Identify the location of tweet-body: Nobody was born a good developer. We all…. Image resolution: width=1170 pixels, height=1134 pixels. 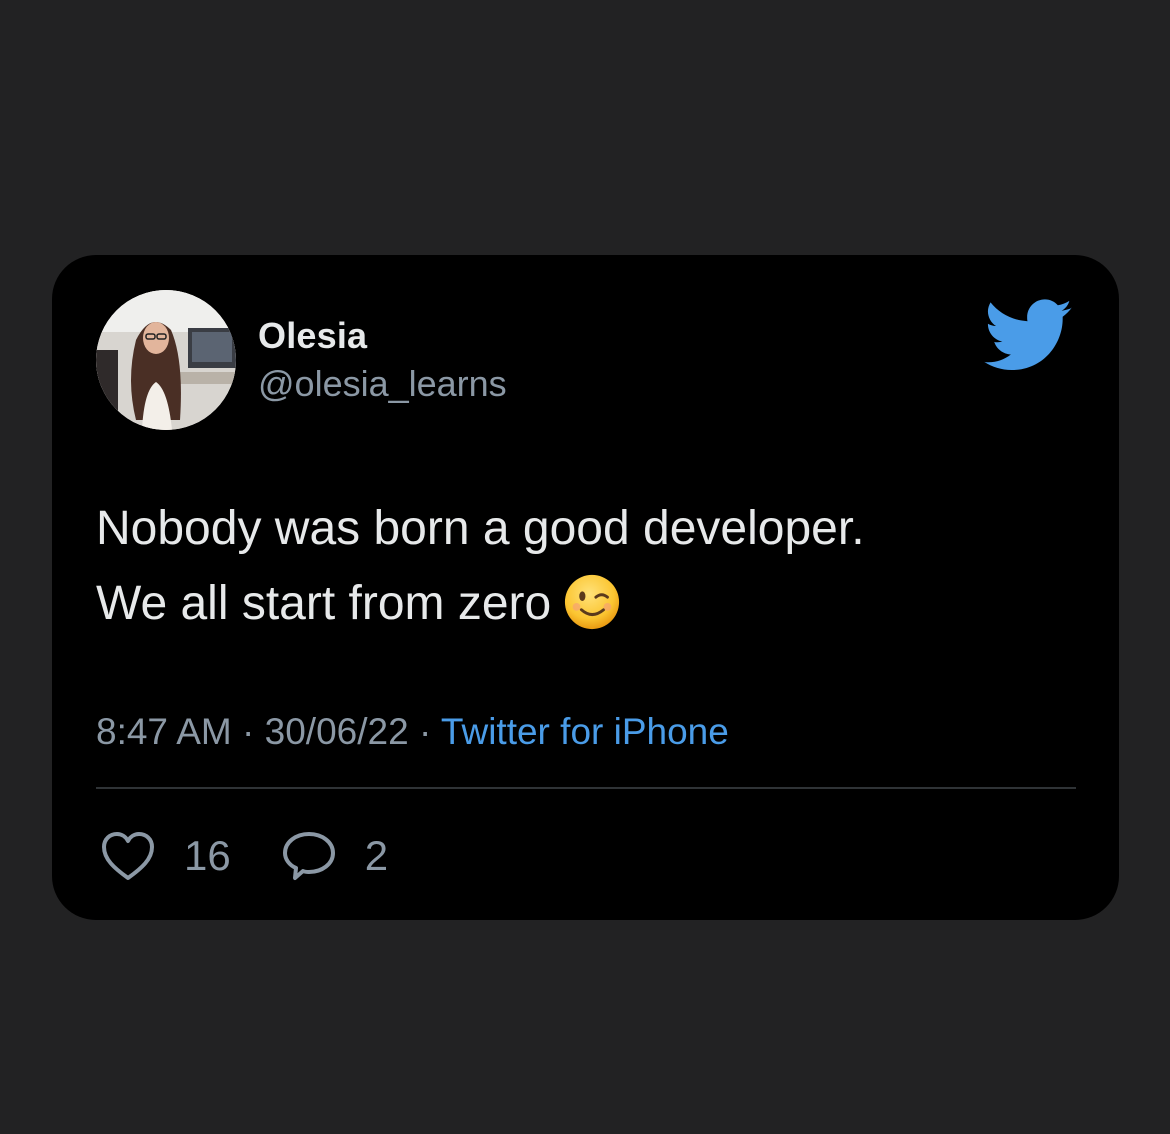
(480, 566).